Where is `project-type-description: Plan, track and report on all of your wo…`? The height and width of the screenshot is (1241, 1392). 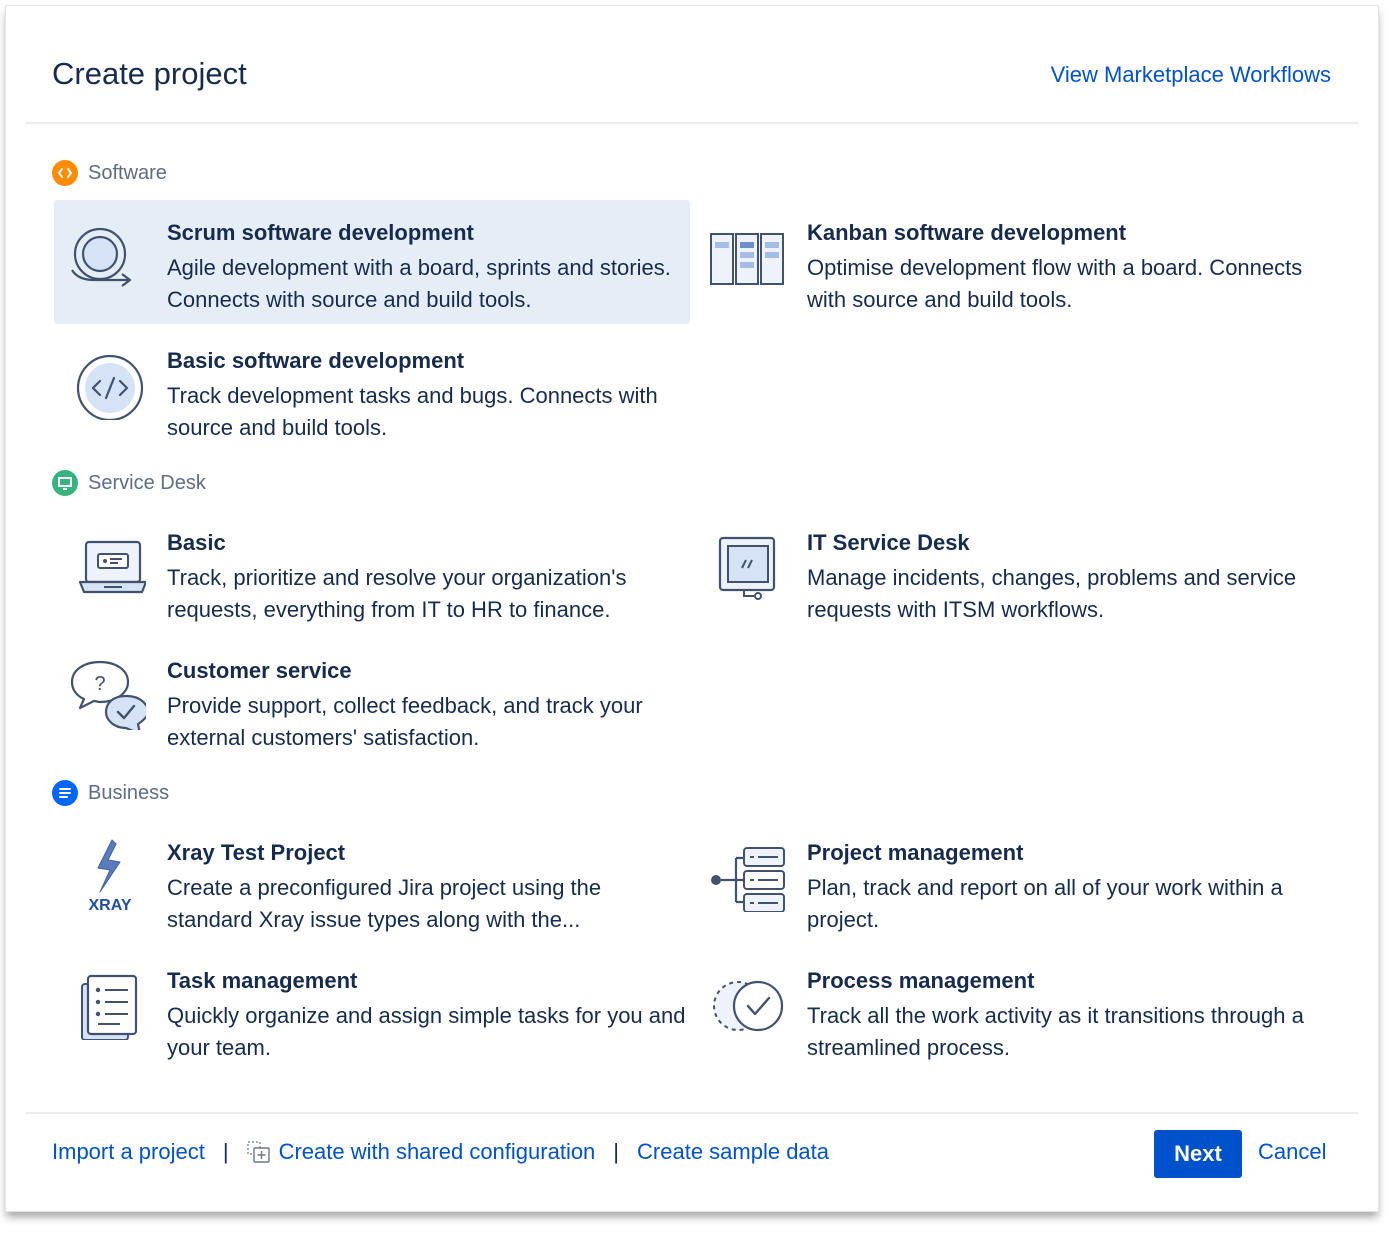 project-type-description: Plan, track and report on all of your wo… is located at coordinates (1045, 903).